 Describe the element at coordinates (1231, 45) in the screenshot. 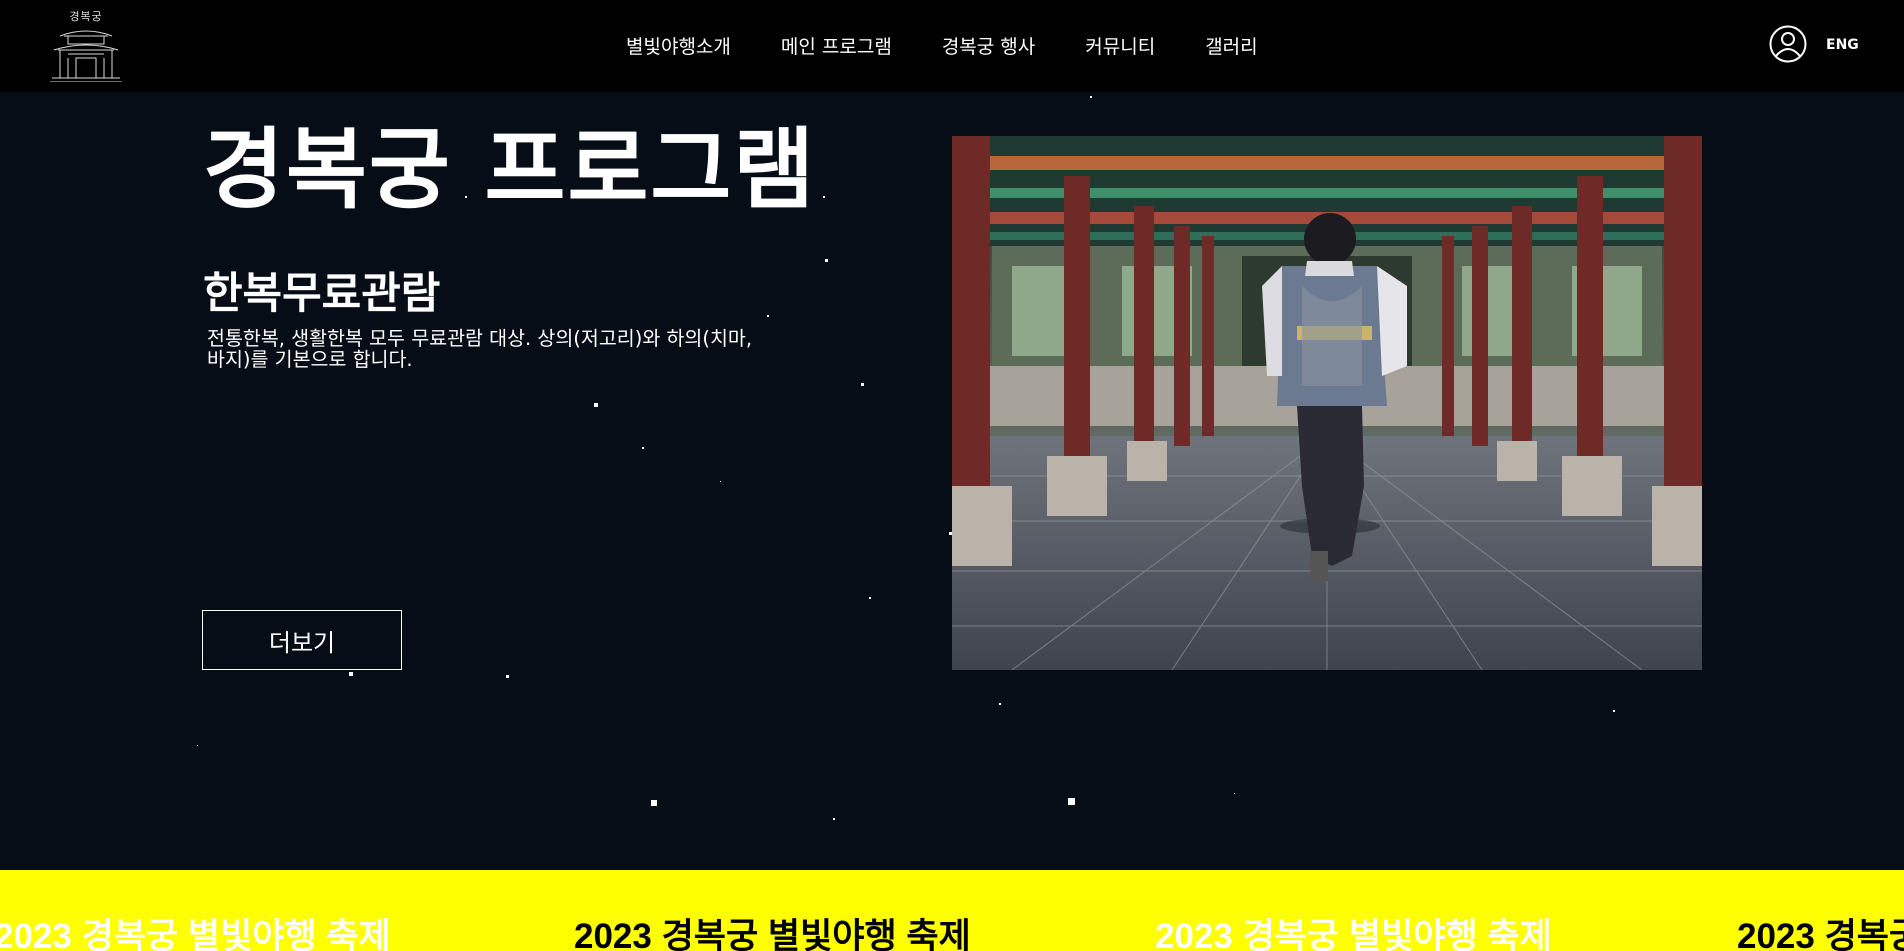

I see `nav-item-gallery: 갤러리` at that location.